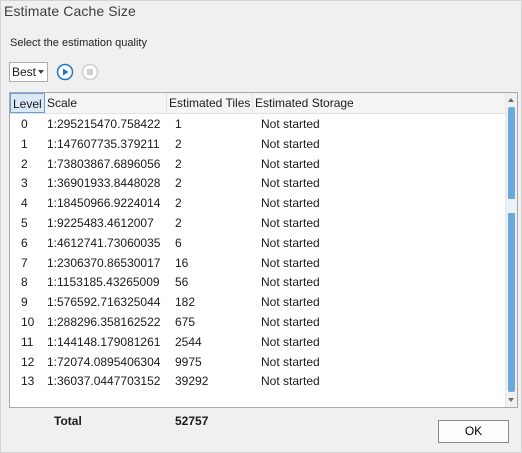 Image resolution: width=522 pixels, height=453 pixels. I want to click on stop-estimate-button, so click(90, 72).